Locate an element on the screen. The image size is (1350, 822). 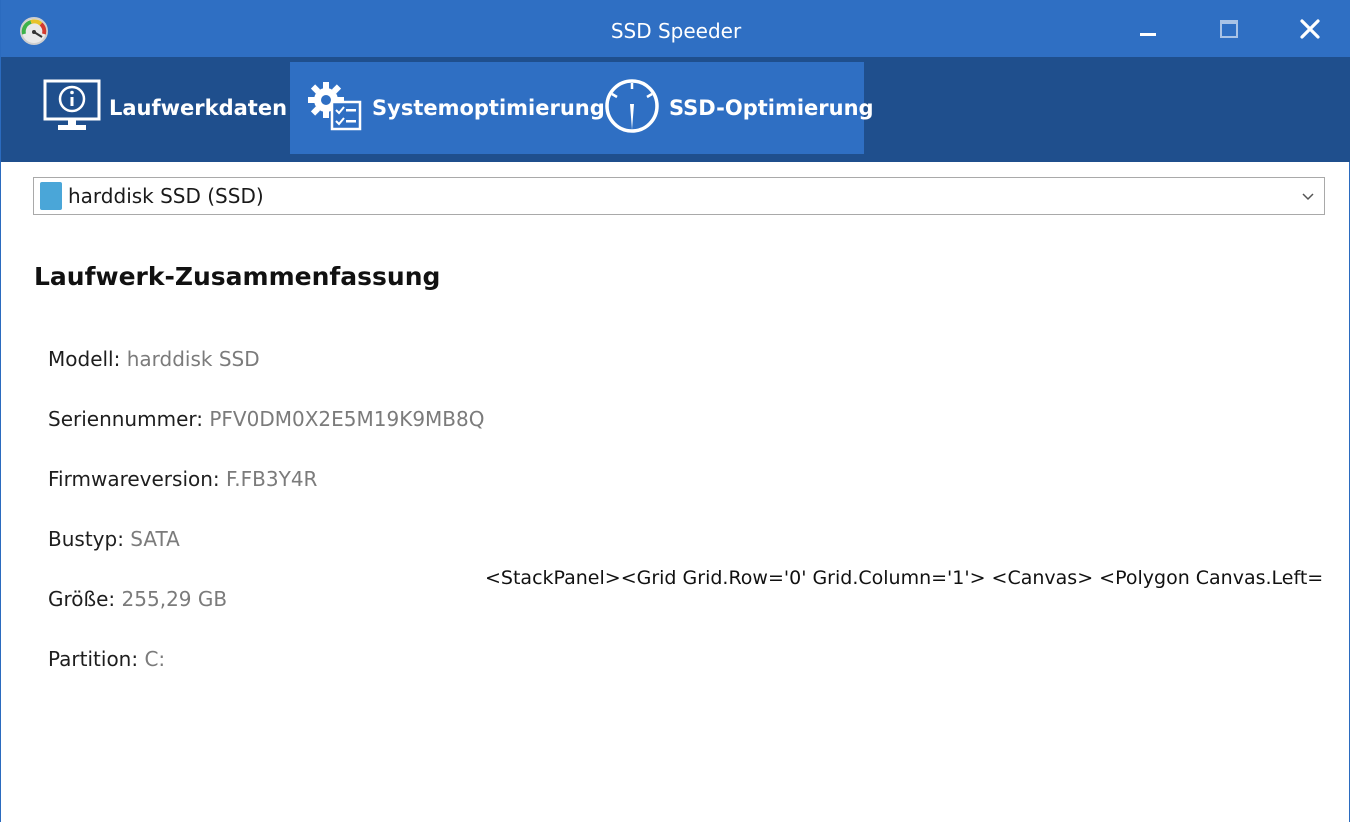
maximize-icon is located at coordinates (1229, 31).